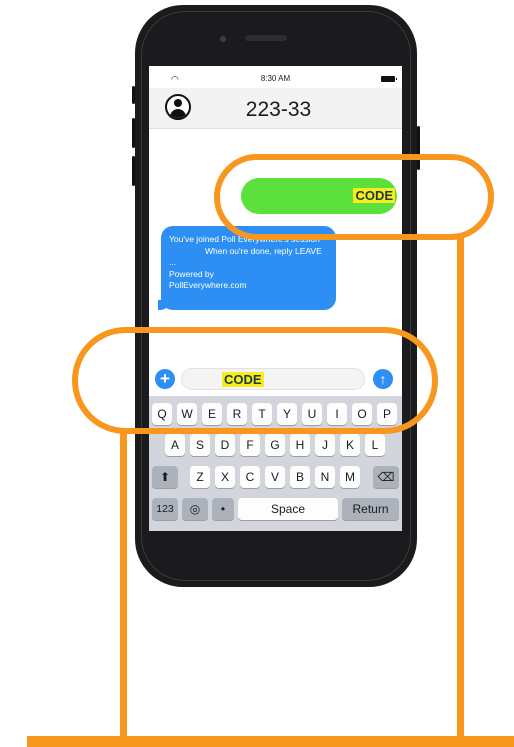 The height and width of the screenshot is (747, 514). I want to click on numbers-key: 123, so click(165, 509).